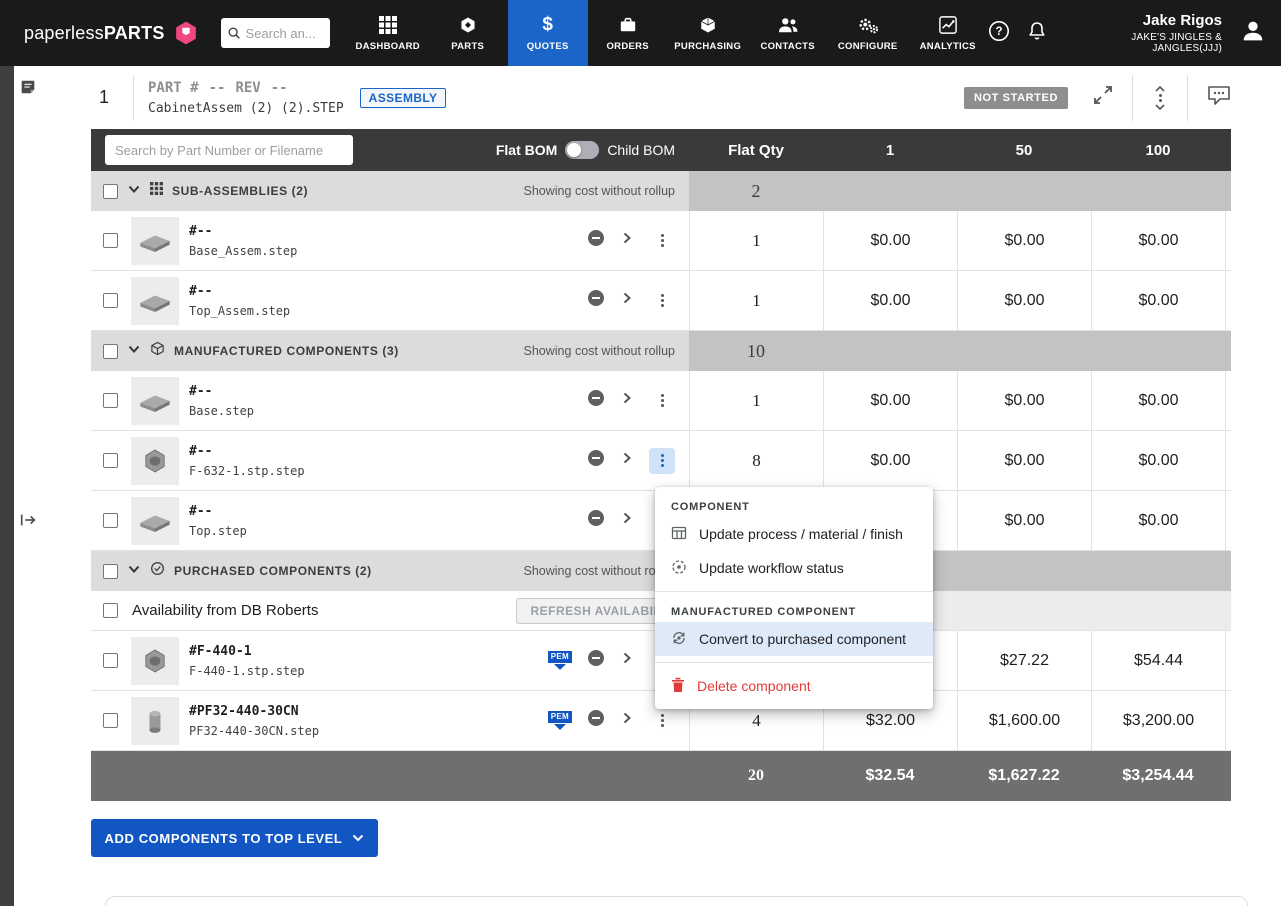 The height and width of the screenshot is (906, 1281). I want to click on part-filename: Base.step, so click(222, 410).